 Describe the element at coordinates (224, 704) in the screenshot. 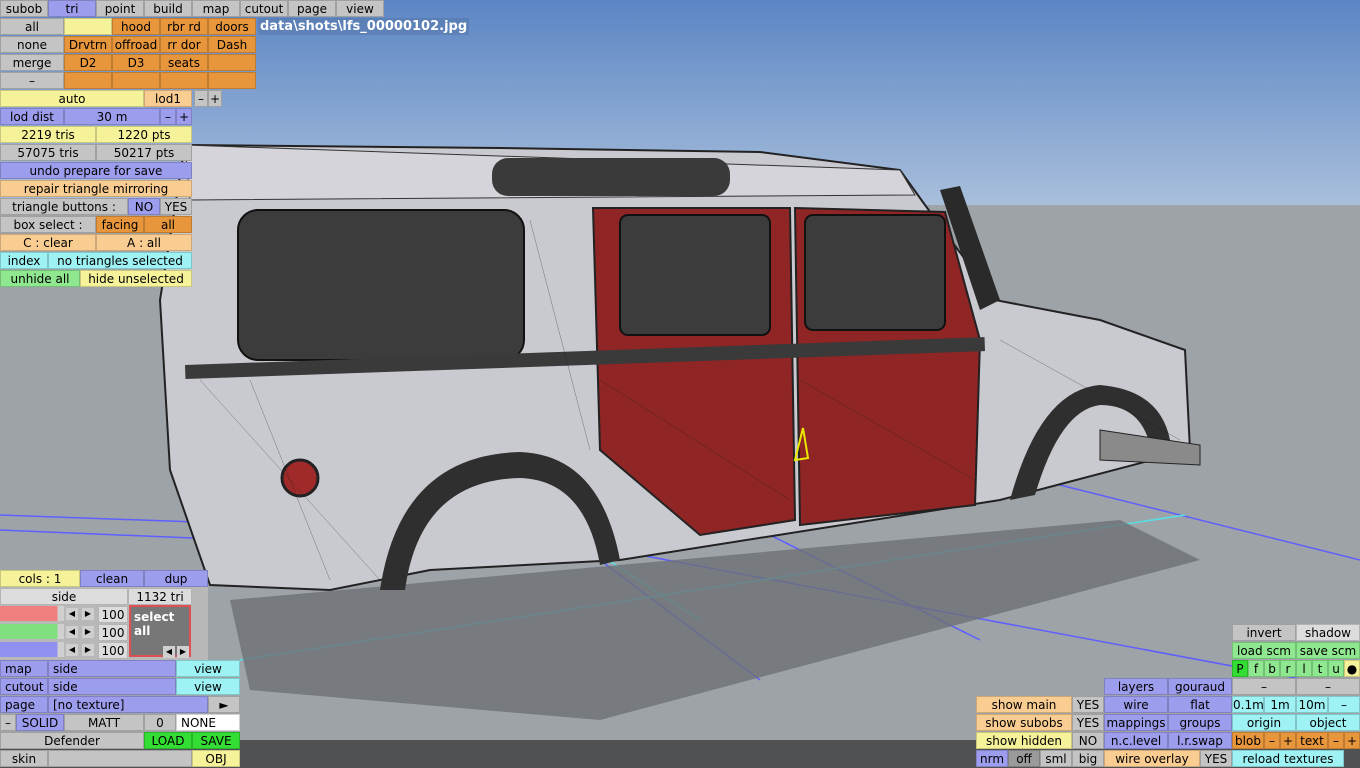

I see `page-next-arrow-icon: ►` at that location.